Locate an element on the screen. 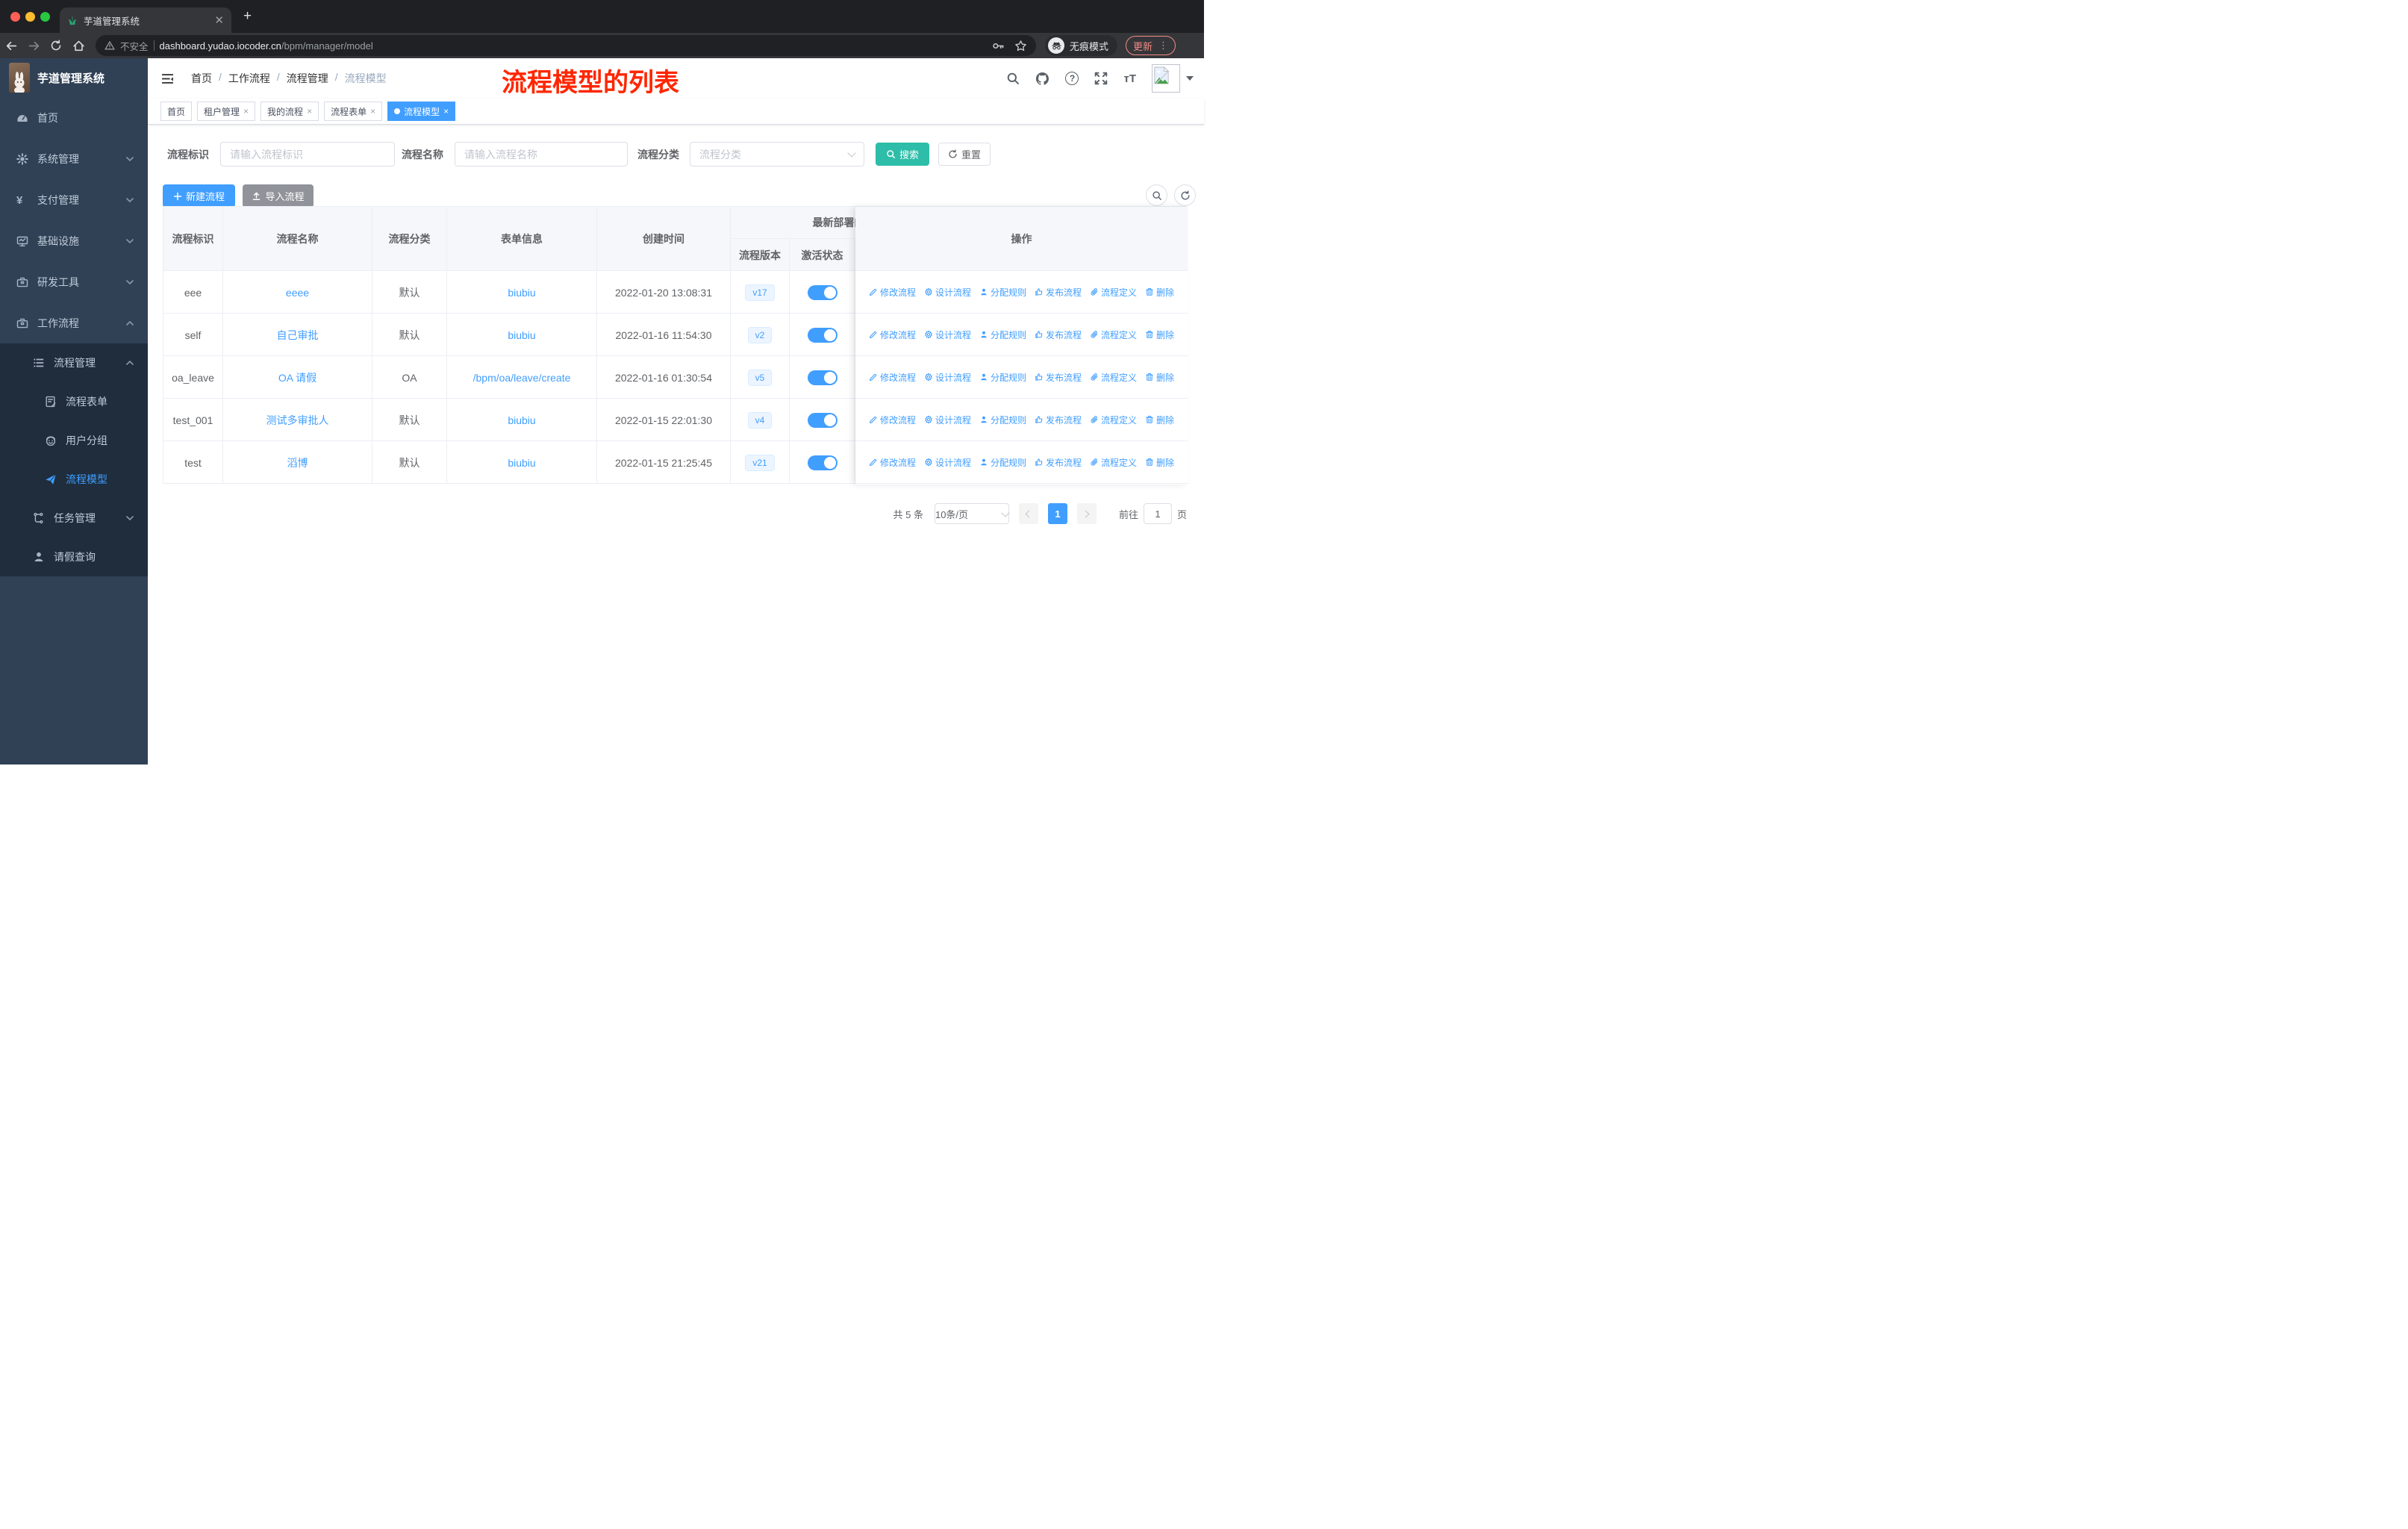  sidebar-item-user: 请假查询 is located at coordinates (74, 557).